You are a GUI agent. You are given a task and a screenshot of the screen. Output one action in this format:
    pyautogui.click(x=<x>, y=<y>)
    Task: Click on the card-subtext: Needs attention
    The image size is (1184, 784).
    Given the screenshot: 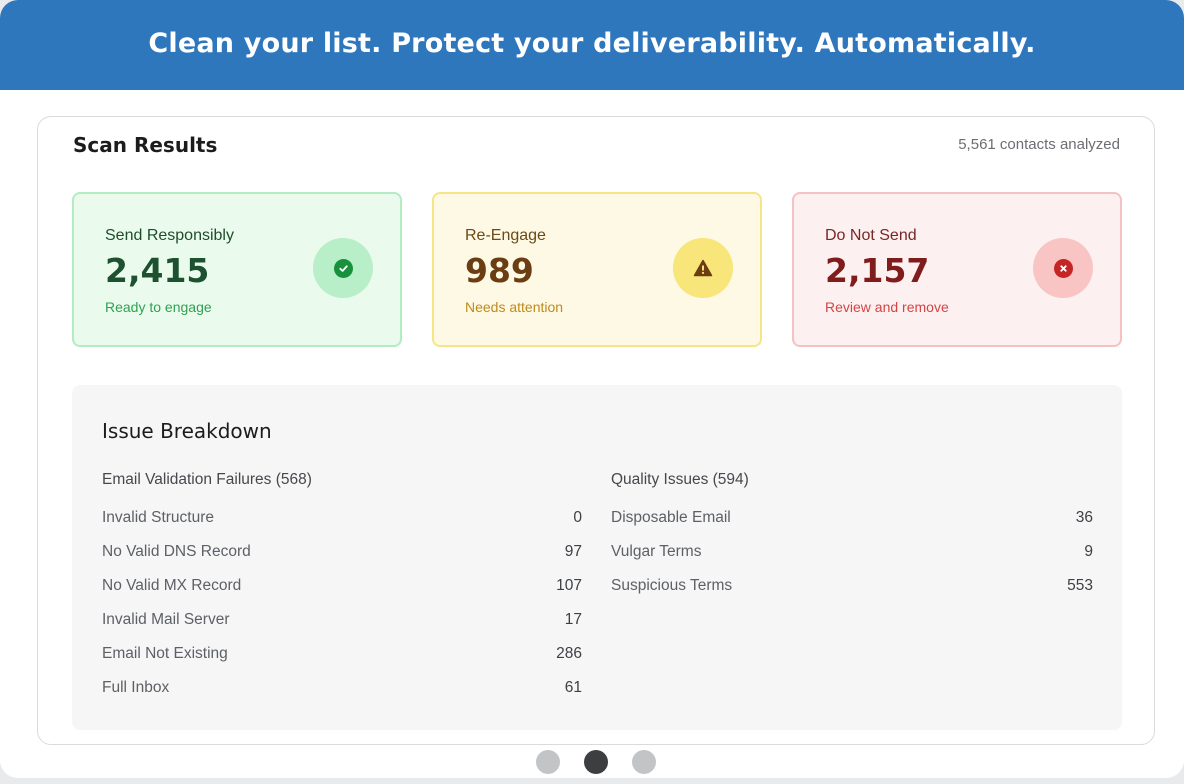 What is the action you would take?
    pyautogui.click(x=514, y=307)
    